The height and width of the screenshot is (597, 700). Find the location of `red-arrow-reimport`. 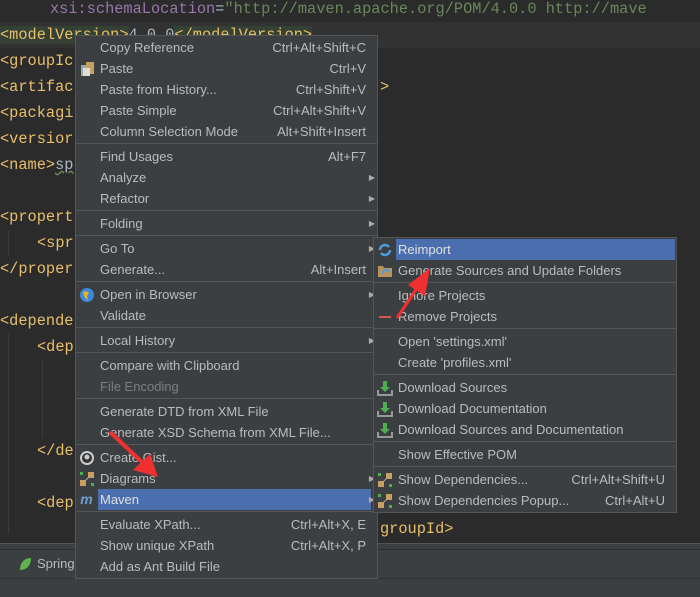

red-arrow-reimport is located at coordinates (412, 293).